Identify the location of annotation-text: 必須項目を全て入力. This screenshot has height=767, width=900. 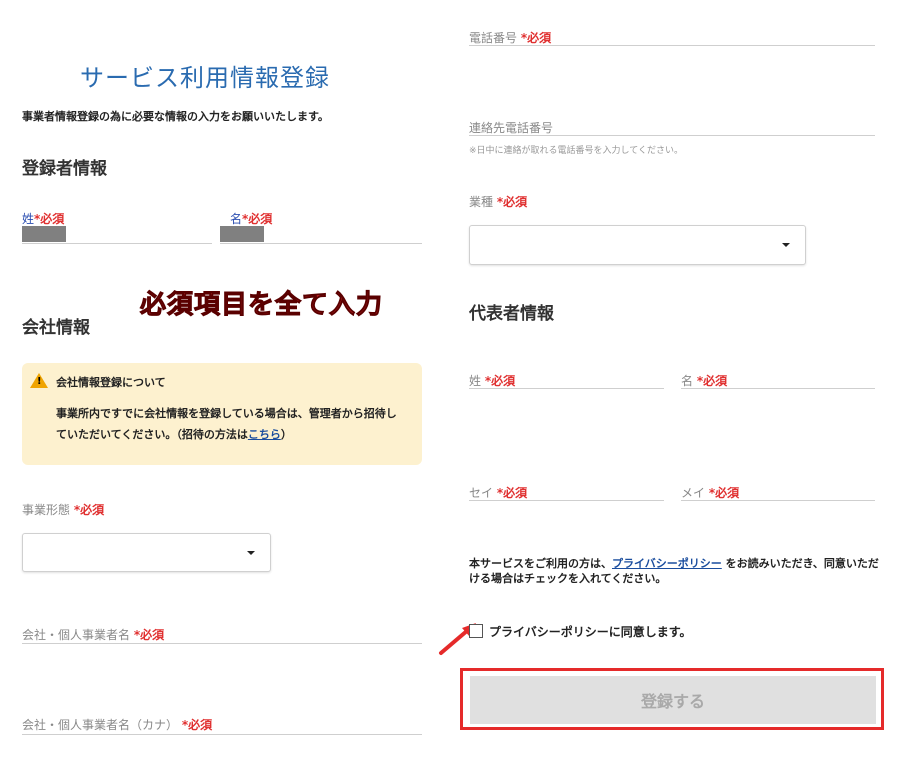
(261, 305).